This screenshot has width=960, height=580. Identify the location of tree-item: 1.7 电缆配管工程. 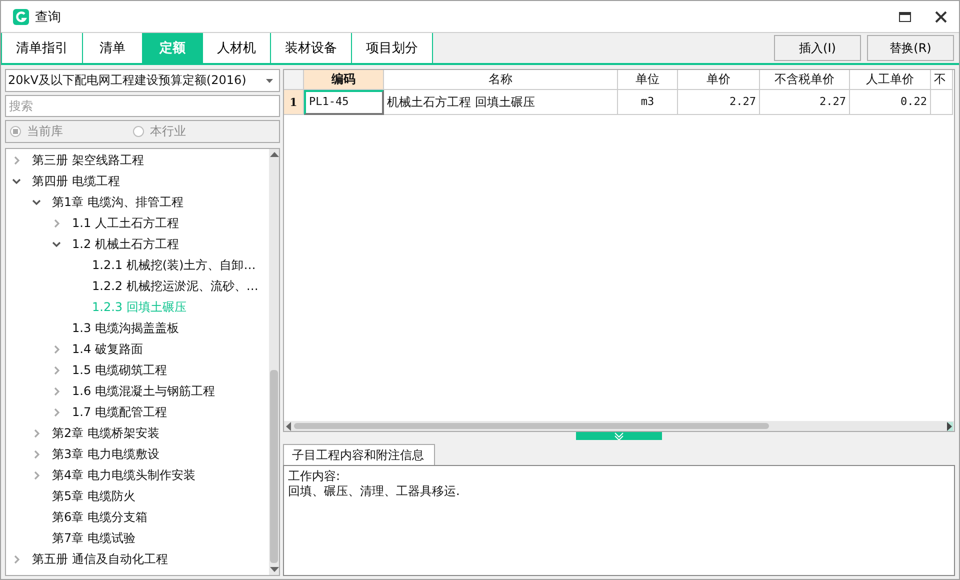
(119, 412).